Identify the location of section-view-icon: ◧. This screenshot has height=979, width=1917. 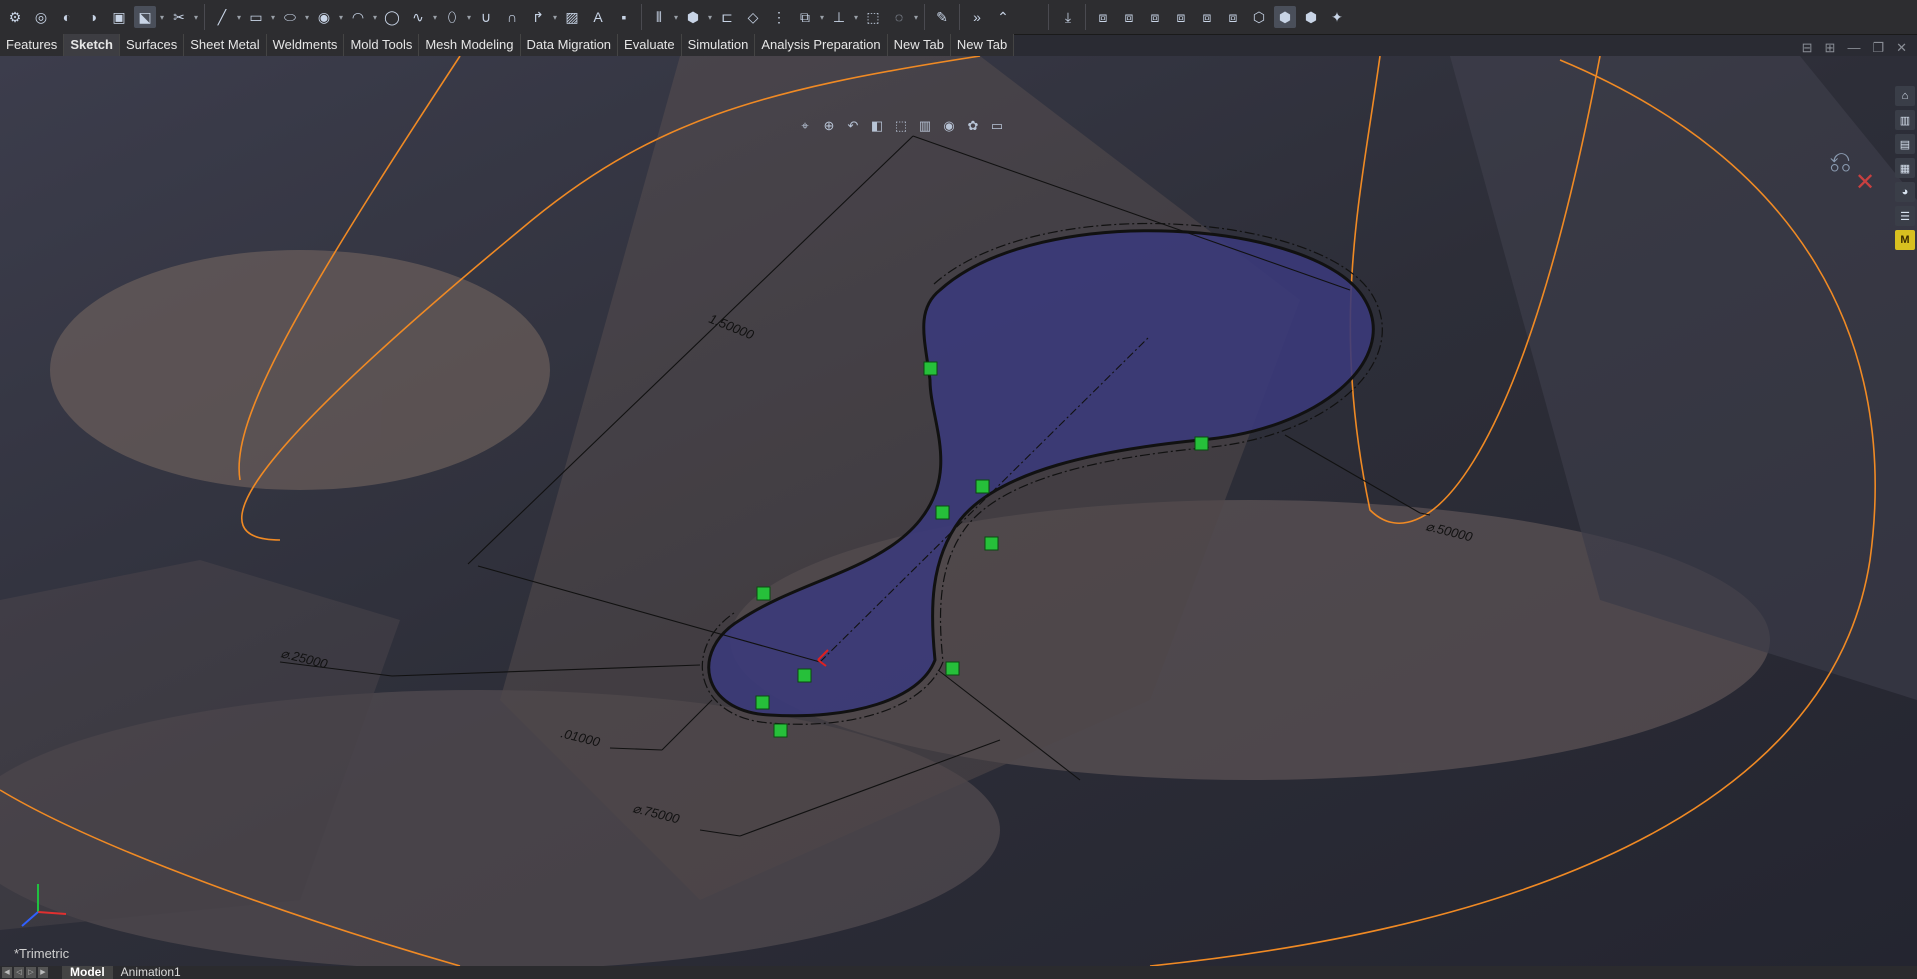
(877, 126).